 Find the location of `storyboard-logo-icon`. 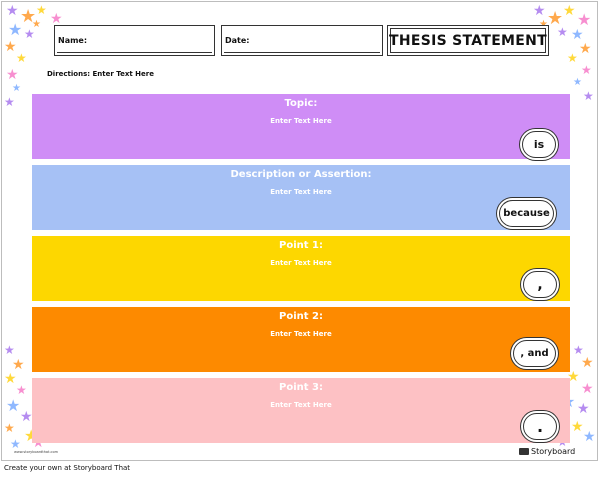

storyboard-logo-icon is located at coordinates (524, 451).